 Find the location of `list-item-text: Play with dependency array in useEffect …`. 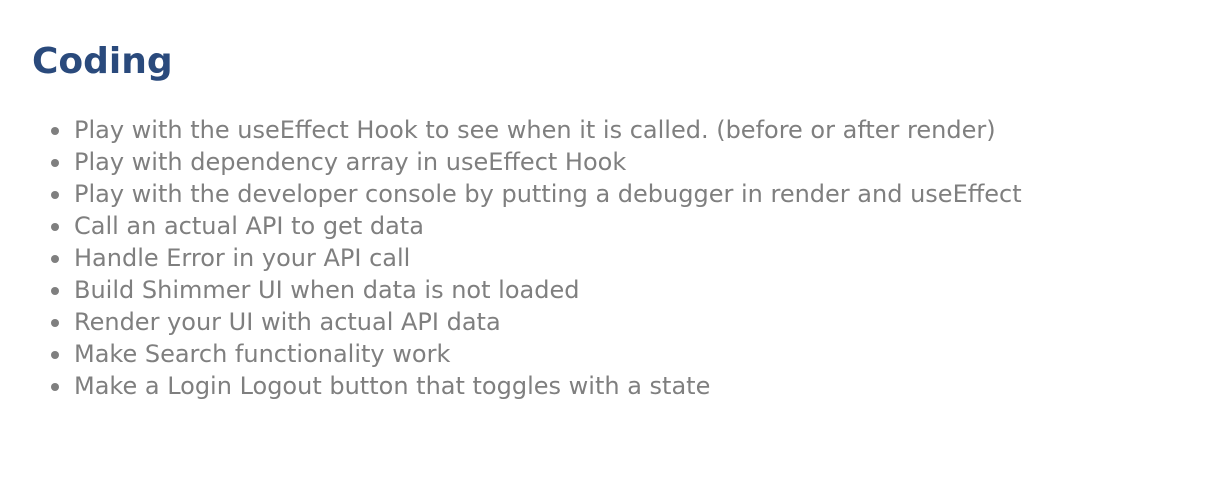

list-item-text: Play with dependency array in useEffect … is located at coordinates (350, 162).